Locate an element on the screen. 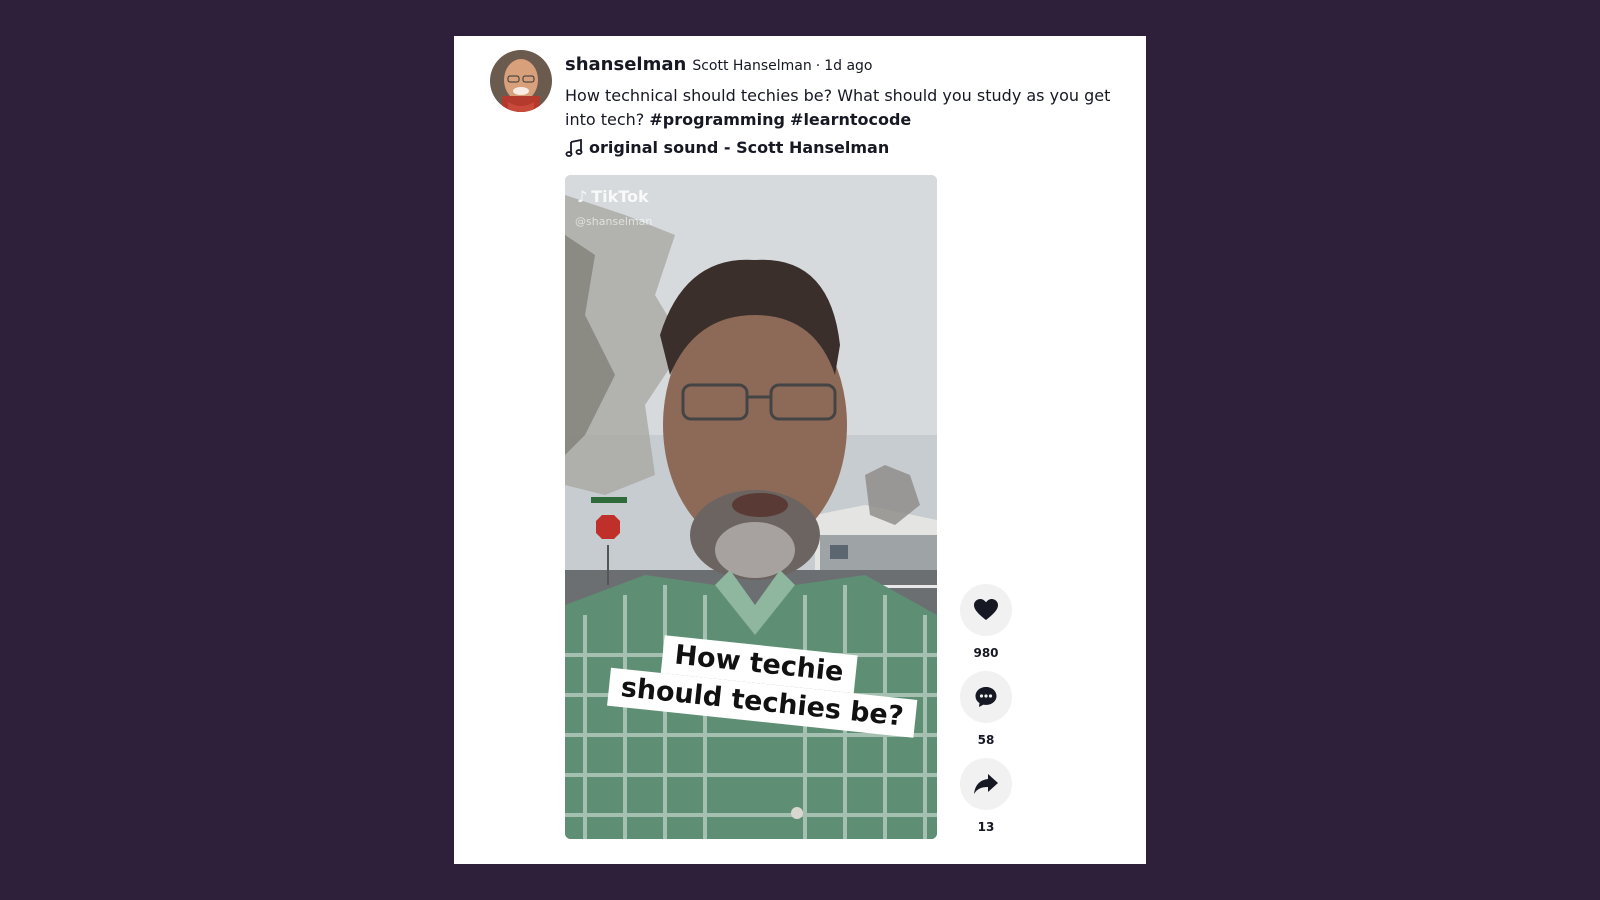 The image size is (1600, 900). tiktok-watermark: ♪ TikTok is located at coordinates (613, 196).